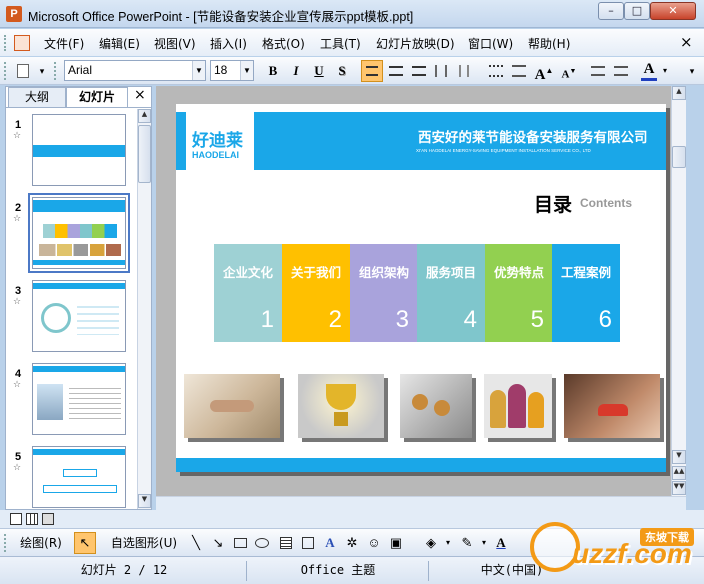  I want to click on restore-button: □, so click(637, 11).